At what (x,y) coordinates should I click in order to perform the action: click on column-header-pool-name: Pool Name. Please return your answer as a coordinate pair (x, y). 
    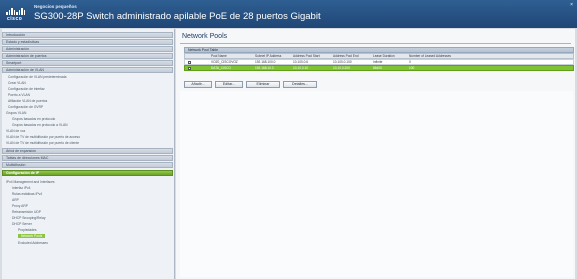
    Looking at the image, I should click on (219, 56).